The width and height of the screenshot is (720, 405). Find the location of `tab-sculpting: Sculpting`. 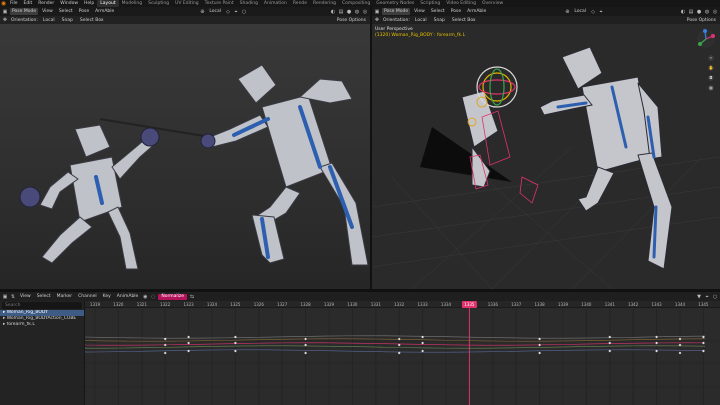

tab-sculpting: Sculpting is located at coordinates (158, 3).